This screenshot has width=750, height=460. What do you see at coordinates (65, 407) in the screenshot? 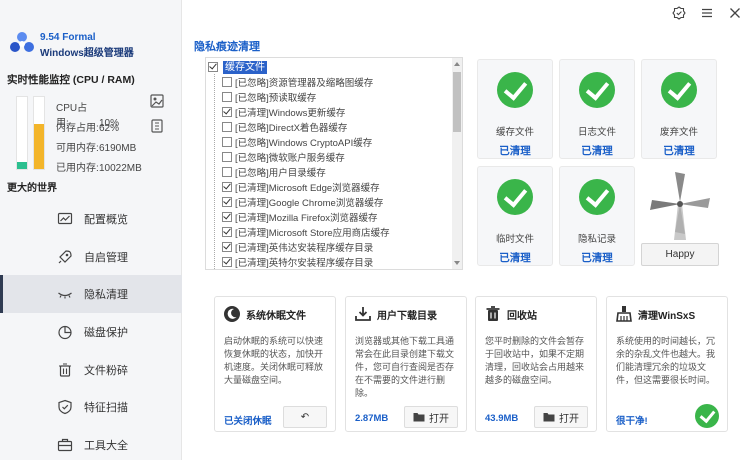
I see `shield-icon` at bounding box center [65, 407].